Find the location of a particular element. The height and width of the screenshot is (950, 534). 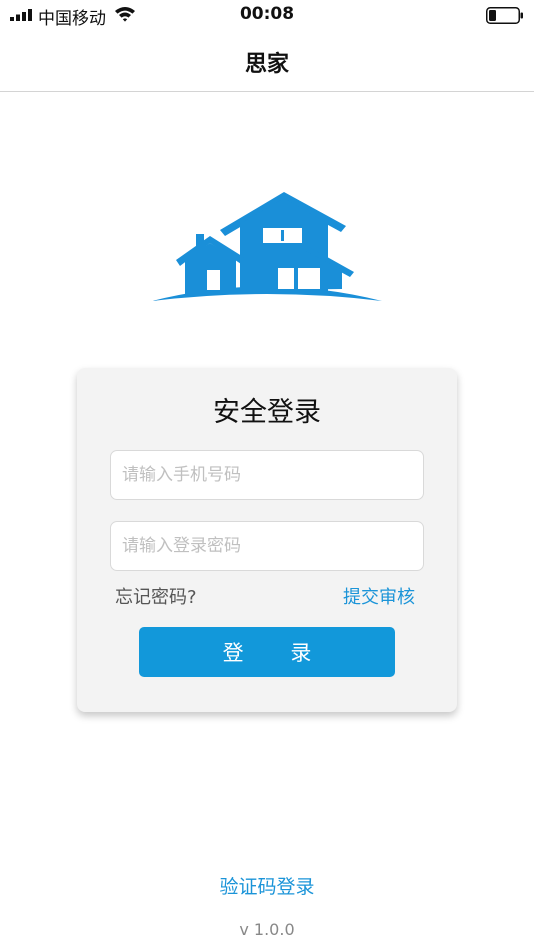

battery-icon is located at coordinates (504, 15).